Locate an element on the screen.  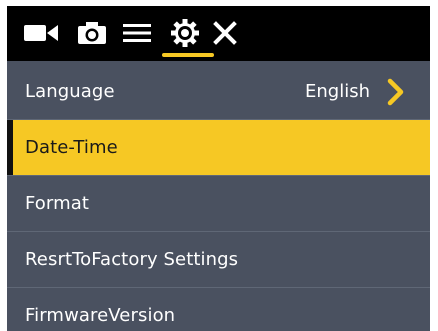
list-menu-icon is located at coordinates (137, 33).